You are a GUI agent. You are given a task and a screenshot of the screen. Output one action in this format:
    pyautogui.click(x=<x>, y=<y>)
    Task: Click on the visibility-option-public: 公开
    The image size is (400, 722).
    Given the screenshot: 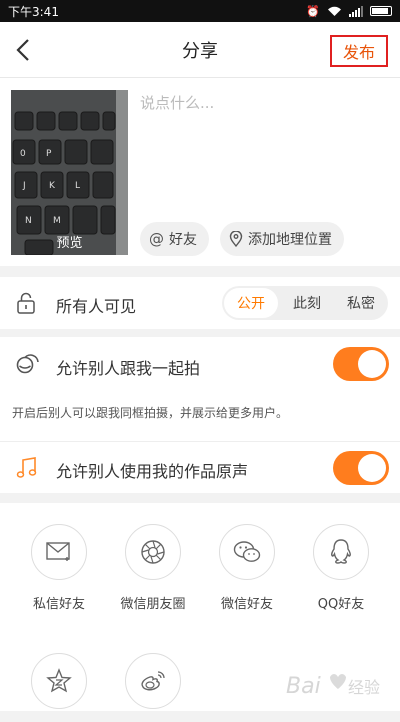 What is the action you would take?
    pyautogui.click(x=251, y=303)
    